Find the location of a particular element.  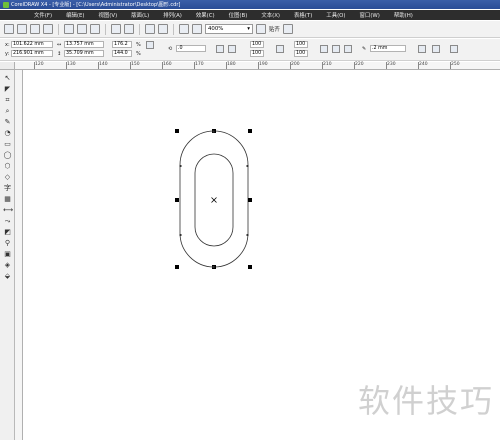

eyedropper-tool-icon: ⚲ is located at coordinates (7, 243).